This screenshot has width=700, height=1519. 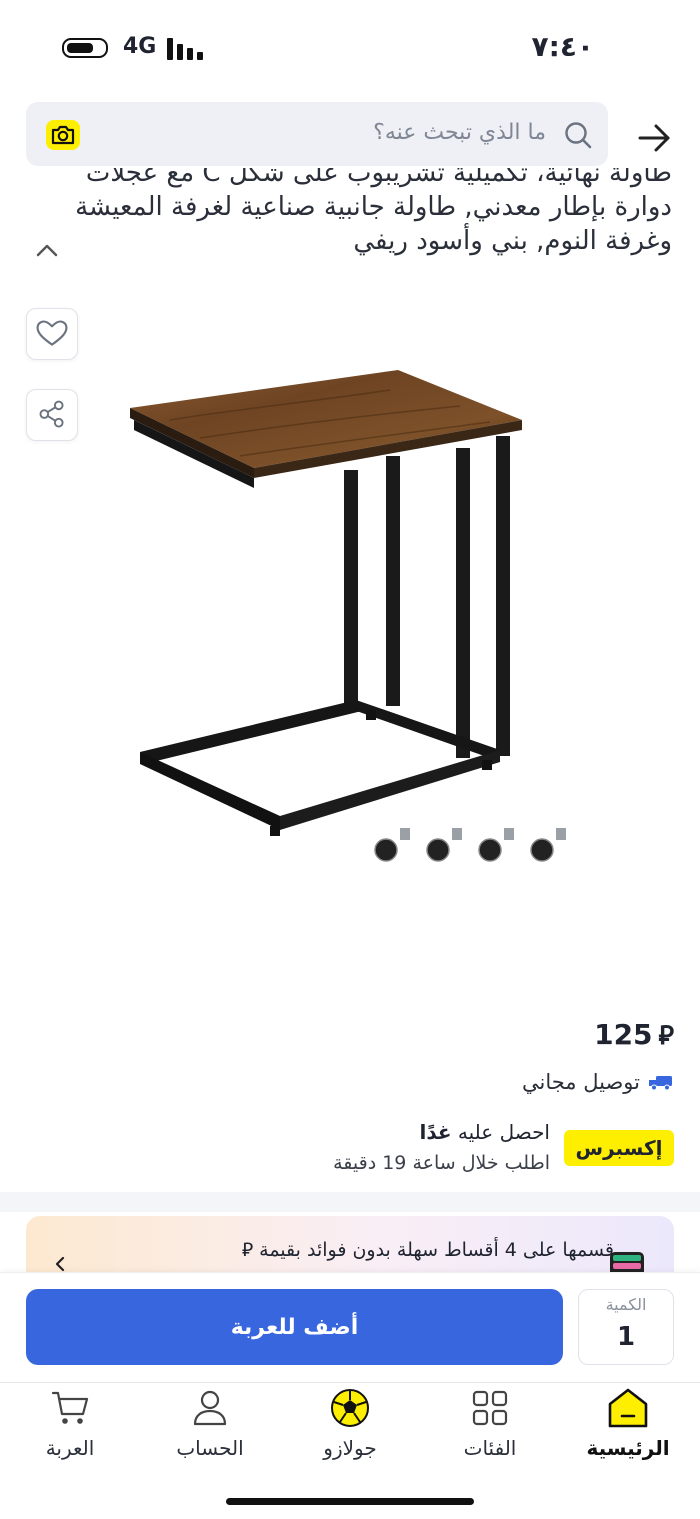 I want to click on clock: ٧:٤٠, so click(x=562, y=46).